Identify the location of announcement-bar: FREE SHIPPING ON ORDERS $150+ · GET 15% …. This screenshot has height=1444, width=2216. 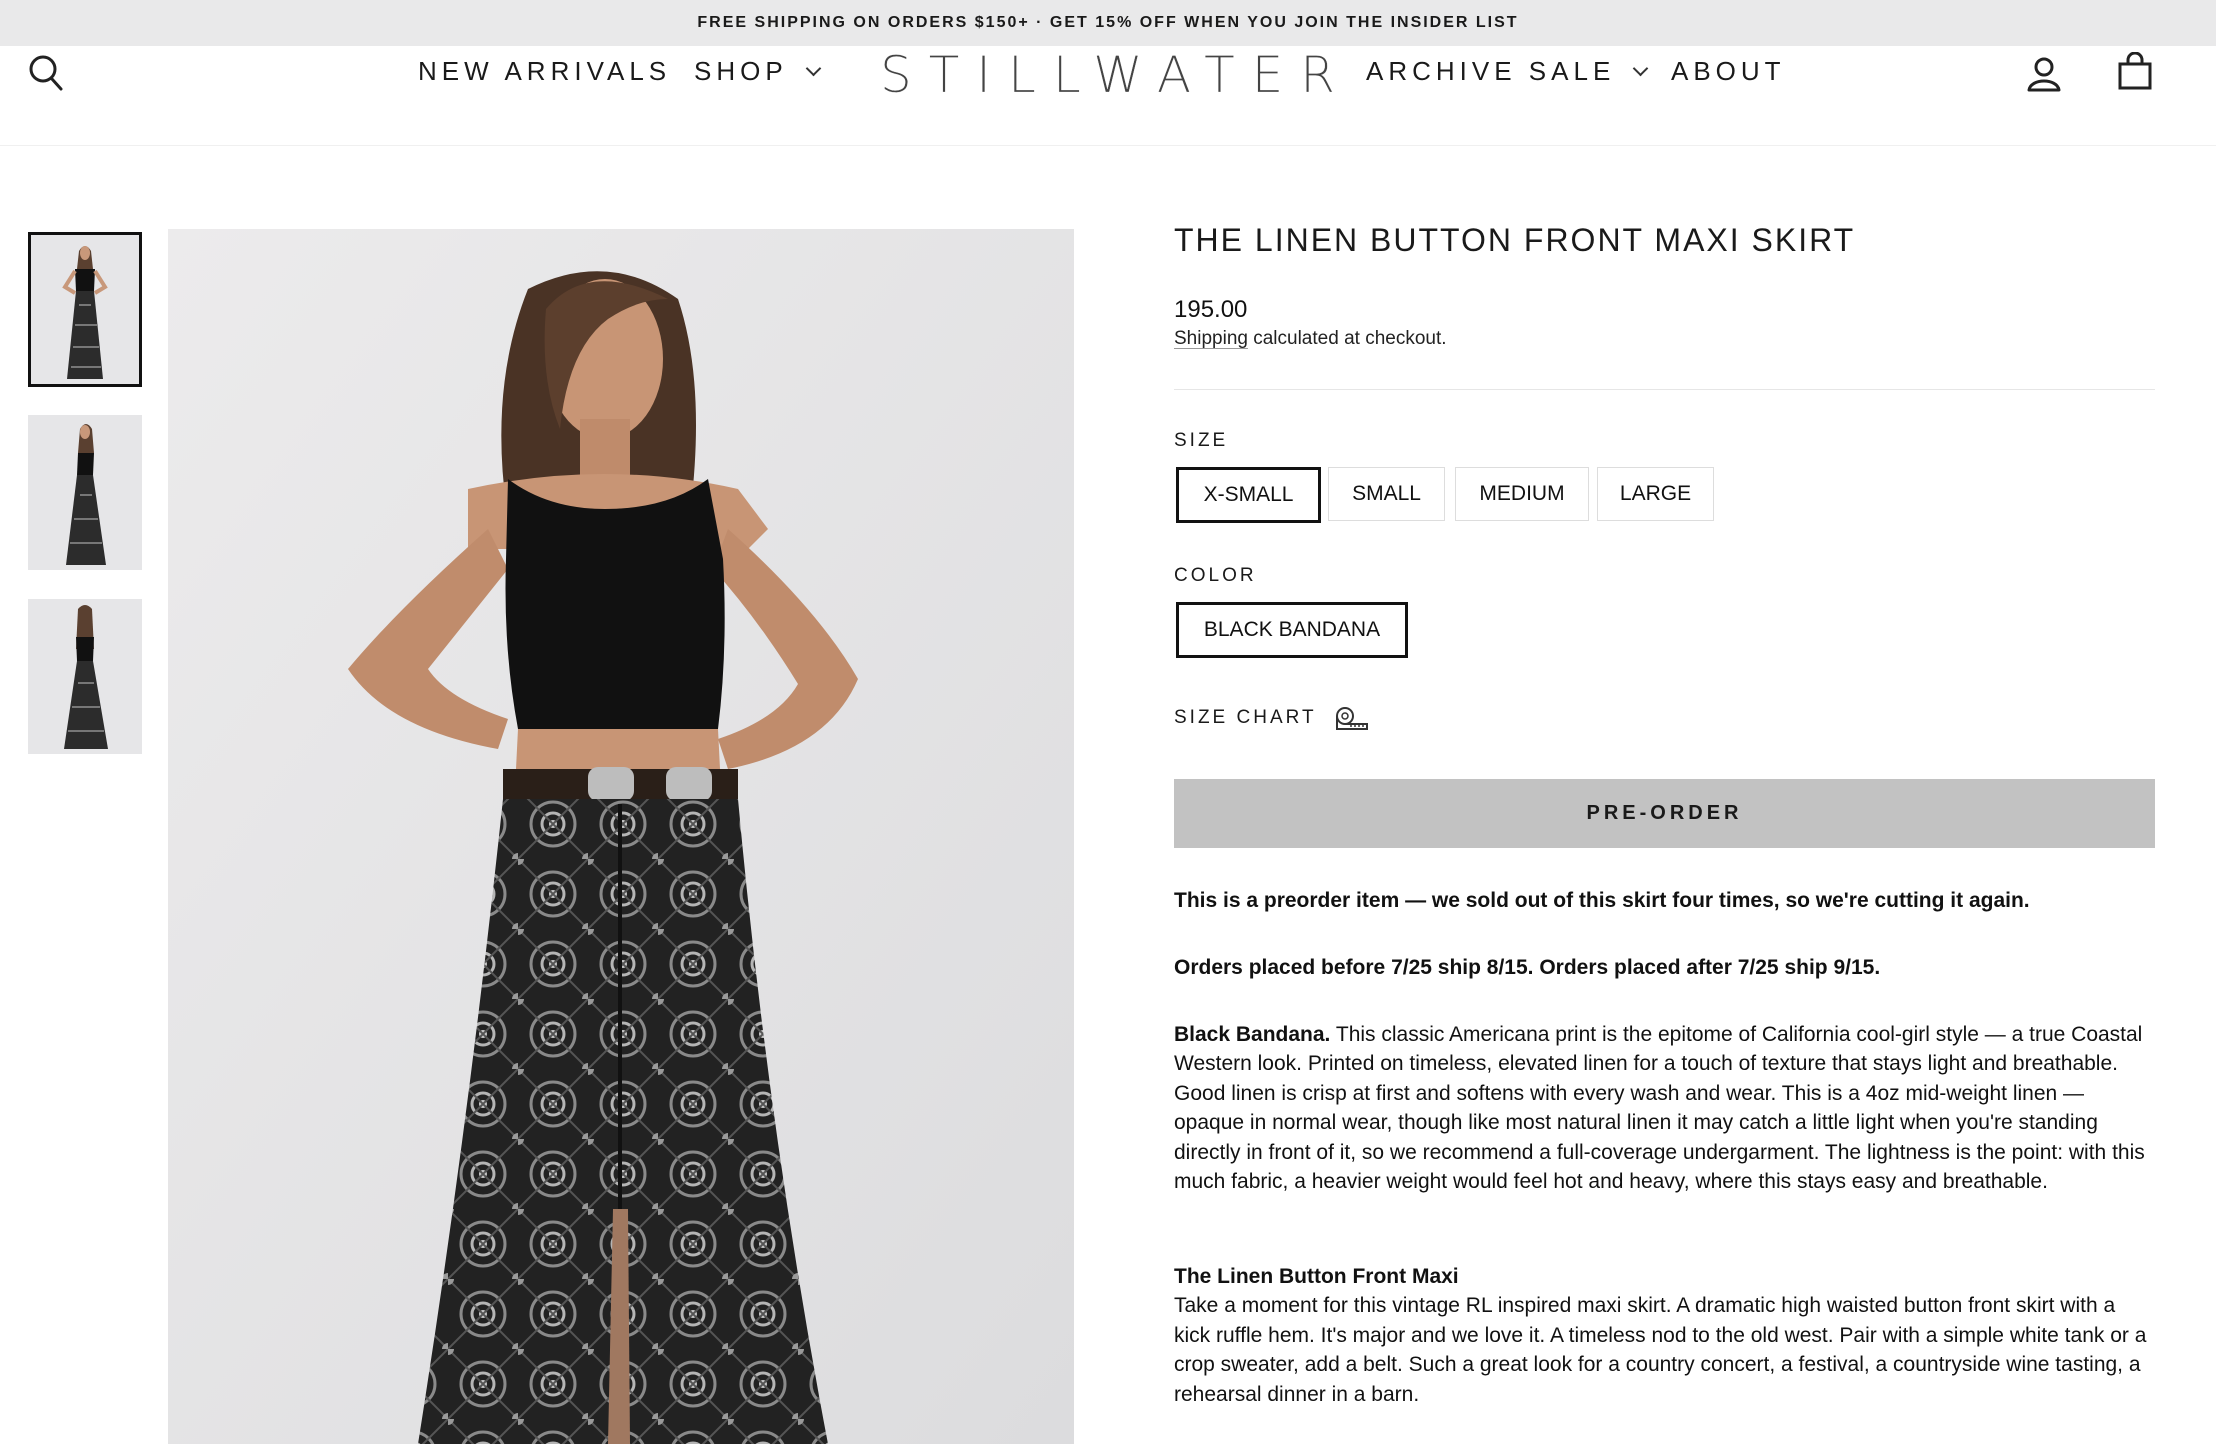
(1108, 23).